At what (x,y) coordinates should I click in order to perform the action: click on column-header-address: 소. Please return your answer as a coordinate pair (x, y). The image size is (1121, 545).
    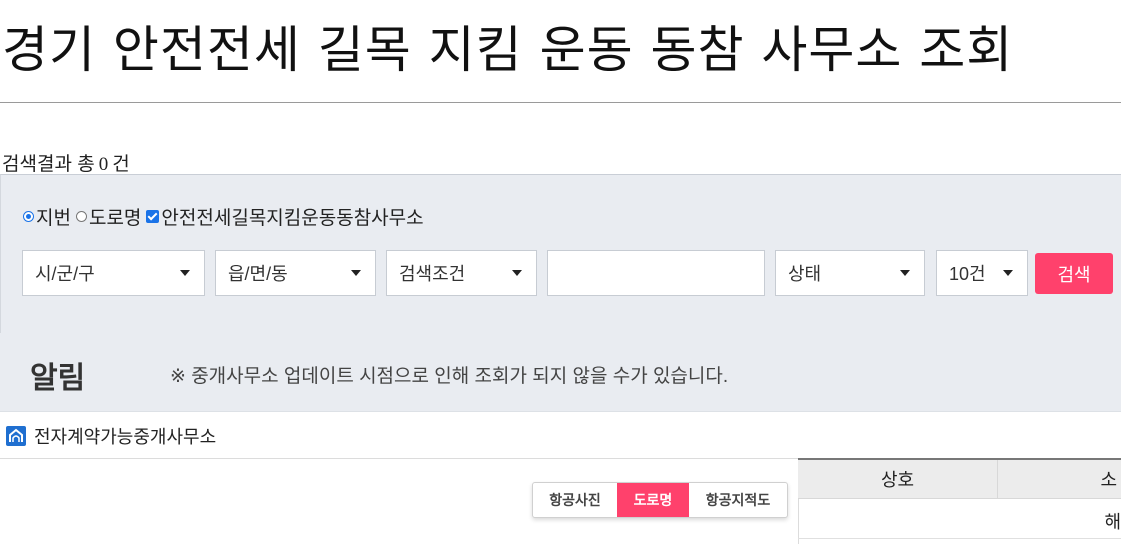
    Looking at the image, I should click on (1108, 480).